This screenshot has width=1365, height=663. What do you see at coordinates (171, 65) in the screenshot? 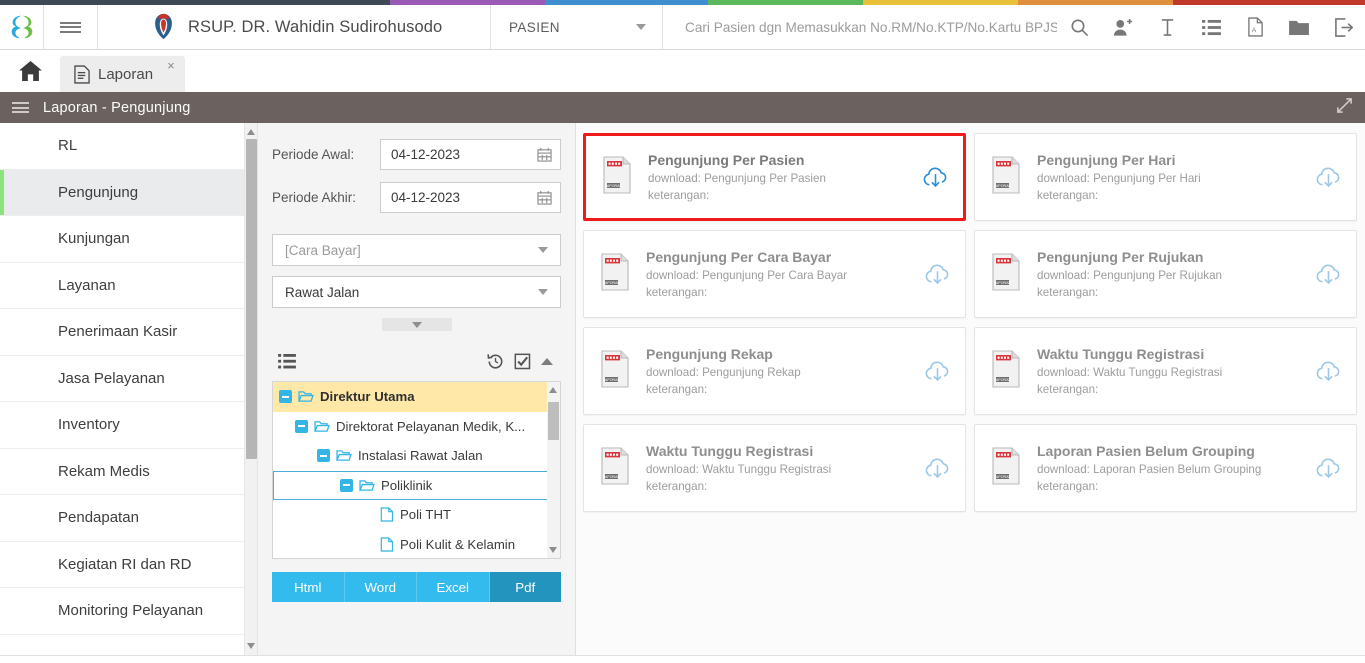
I see `tab-close-icon: ×` at bounding box center [171, 65].